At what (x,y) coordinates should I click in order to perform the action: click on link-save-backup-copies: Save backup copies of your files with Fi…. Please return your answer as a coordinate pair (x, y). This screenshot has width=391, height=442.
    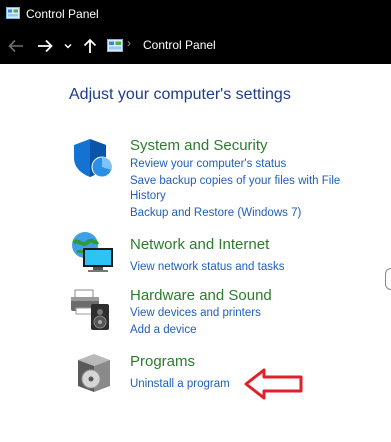
    Looking at the image, I should click on (235, 181).